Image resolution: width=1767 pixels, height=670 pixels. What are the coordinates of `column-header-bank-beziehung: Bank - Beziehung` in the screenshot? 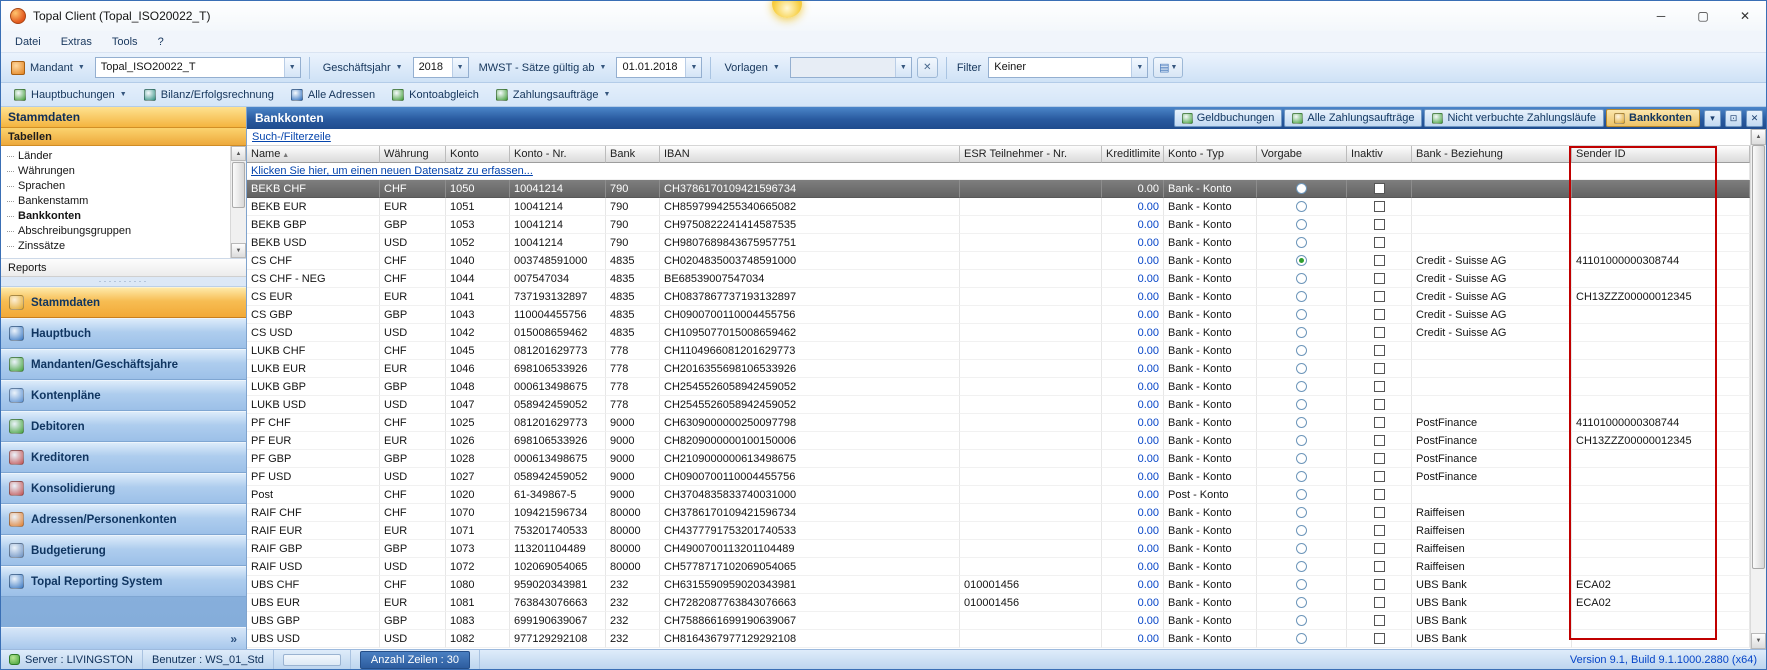 It's located at (1492, 154).